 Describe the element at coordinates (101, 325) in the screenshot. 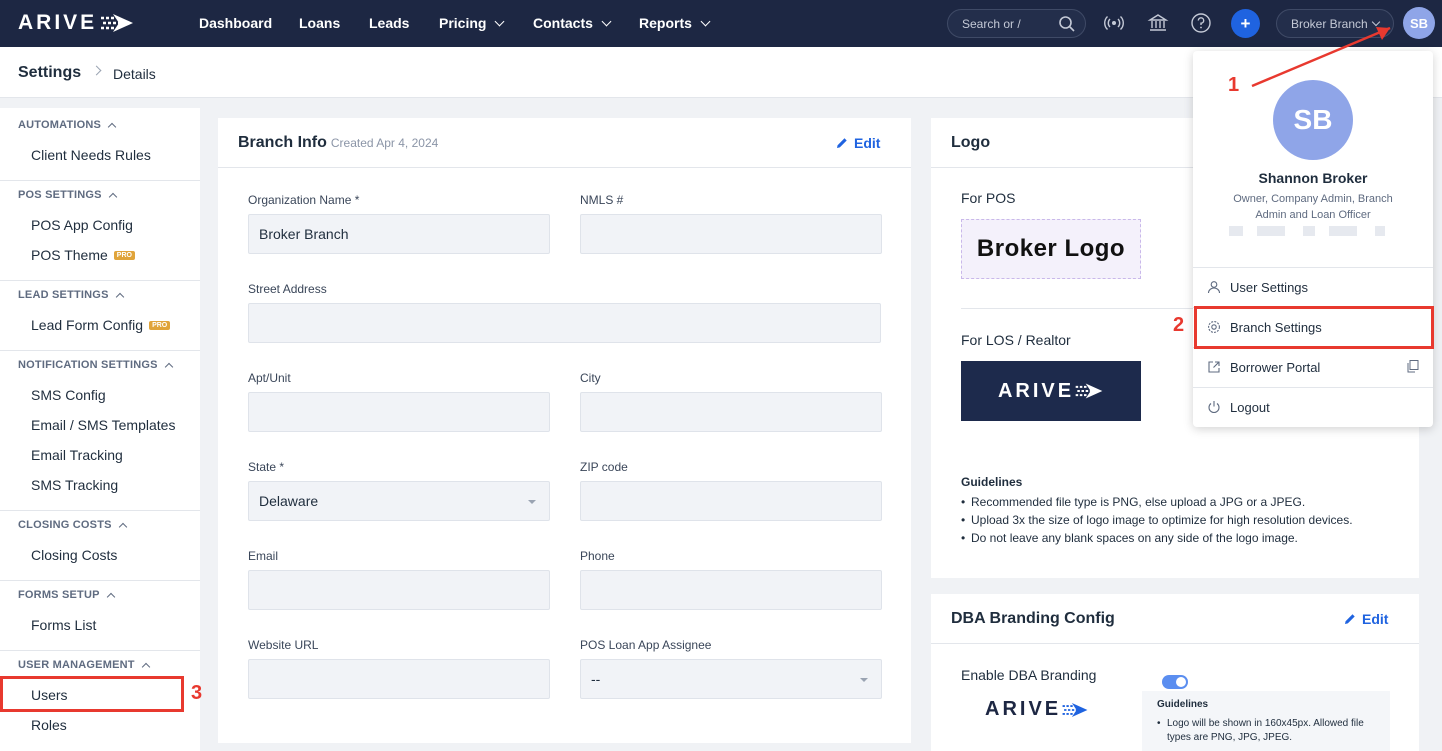

I see `sidebar-item-lead-form-config: Lead Form Config PRO` at that location.